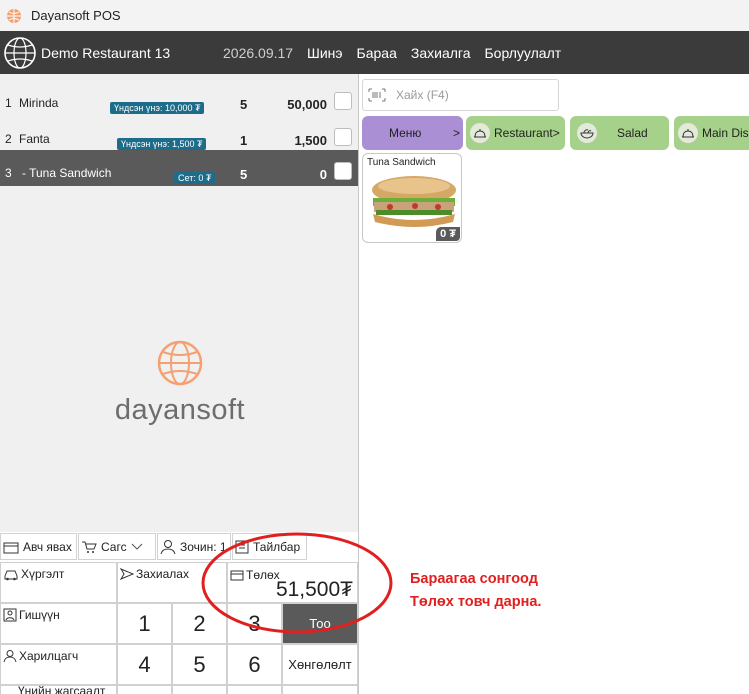 Image resolution: width=749 pixels, height=694 pixels. Describe the element at coordinates (314, 589) in the screenshot. I see `payment-total: 51,500₮` at that location.